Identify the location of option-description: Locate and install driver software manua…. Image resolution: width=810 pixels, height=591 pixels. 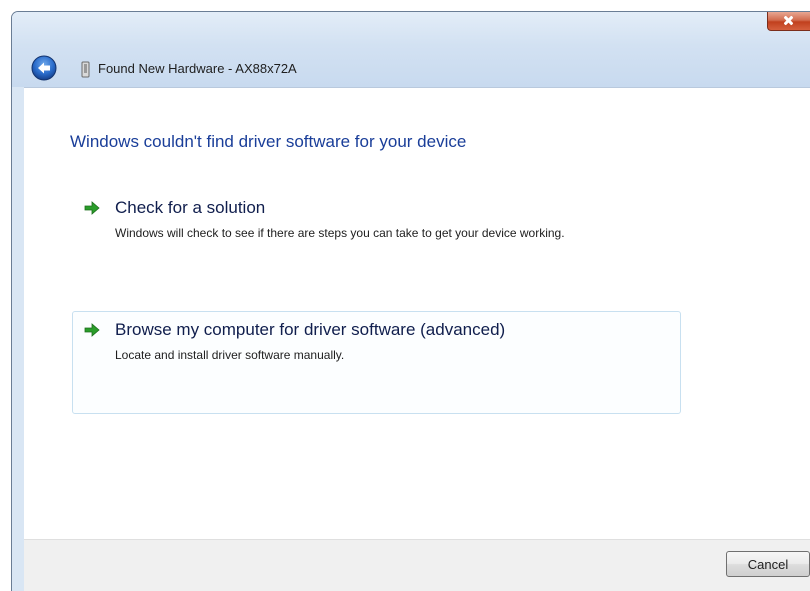
(230, 355).